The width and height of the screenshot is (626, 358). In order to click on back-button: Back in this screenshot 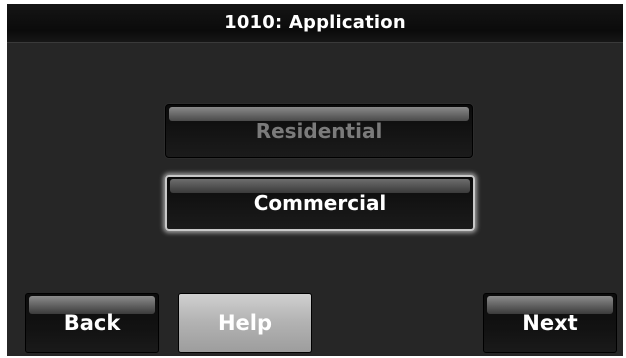, I will do `click(92, 323)`.